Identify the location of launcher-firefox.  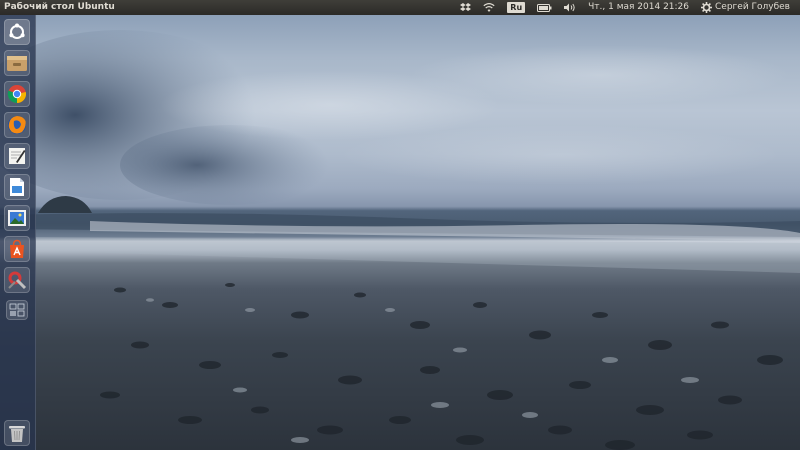
(17, 125).